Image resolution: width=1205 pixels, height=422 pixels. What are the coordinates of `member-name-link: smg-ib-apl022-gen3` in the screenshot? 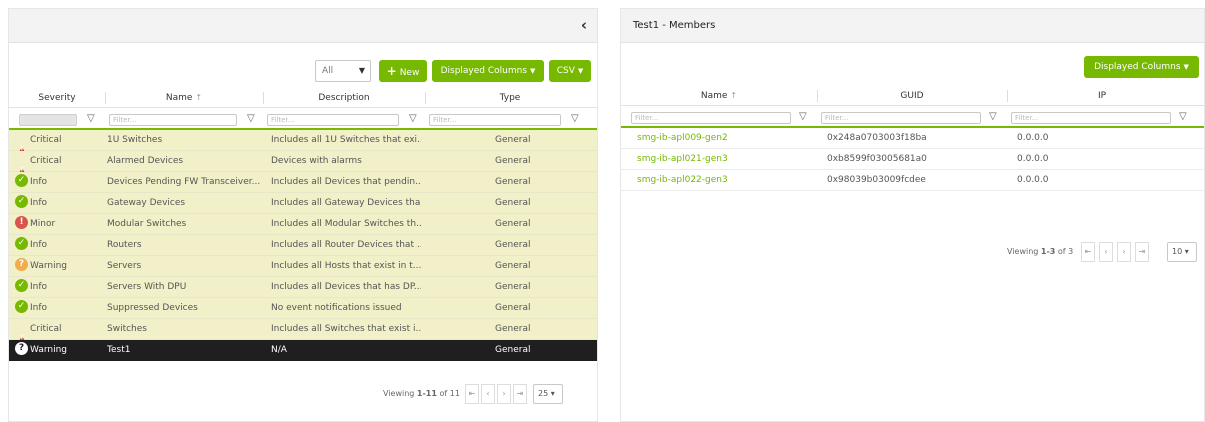 It's located at (722, 180).